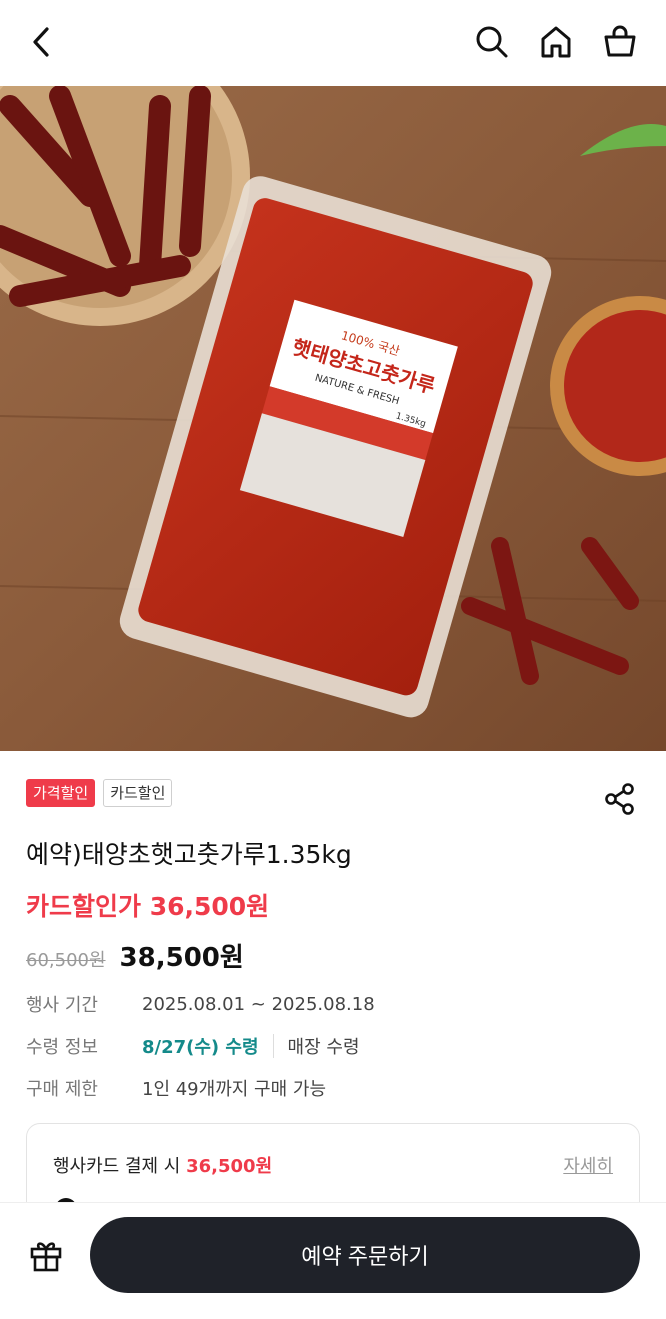 The image size is (666, 1319). What do you see at coordinates (588, 1165) in the screenshot?
I see `details-link: 자세히` at bounding box center [588, 1165].